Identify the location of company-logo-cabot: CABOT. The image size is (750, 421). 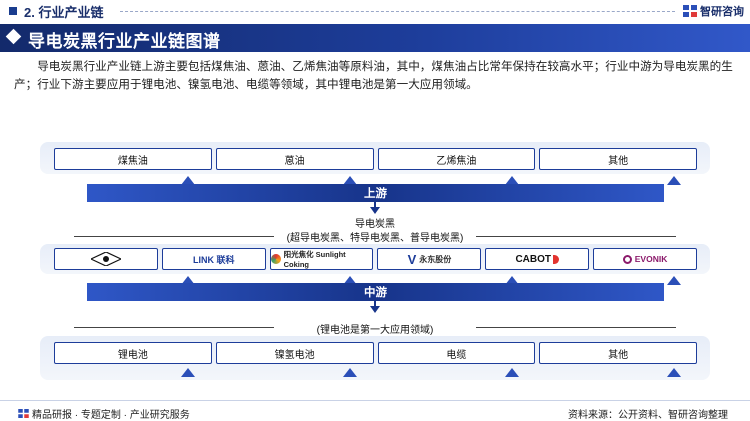
(537, 259).